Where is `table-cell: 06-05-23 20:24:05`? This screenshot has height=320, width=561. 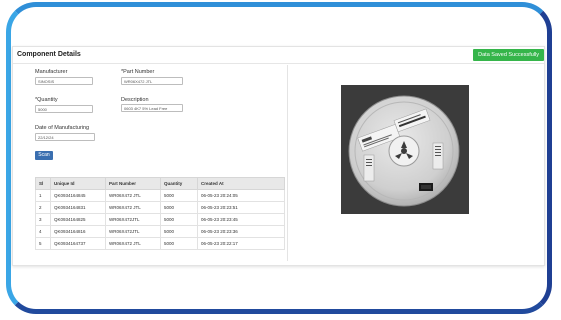
table-cell: 06-05-23 20:24:05 is located at coordinates (241, 195).